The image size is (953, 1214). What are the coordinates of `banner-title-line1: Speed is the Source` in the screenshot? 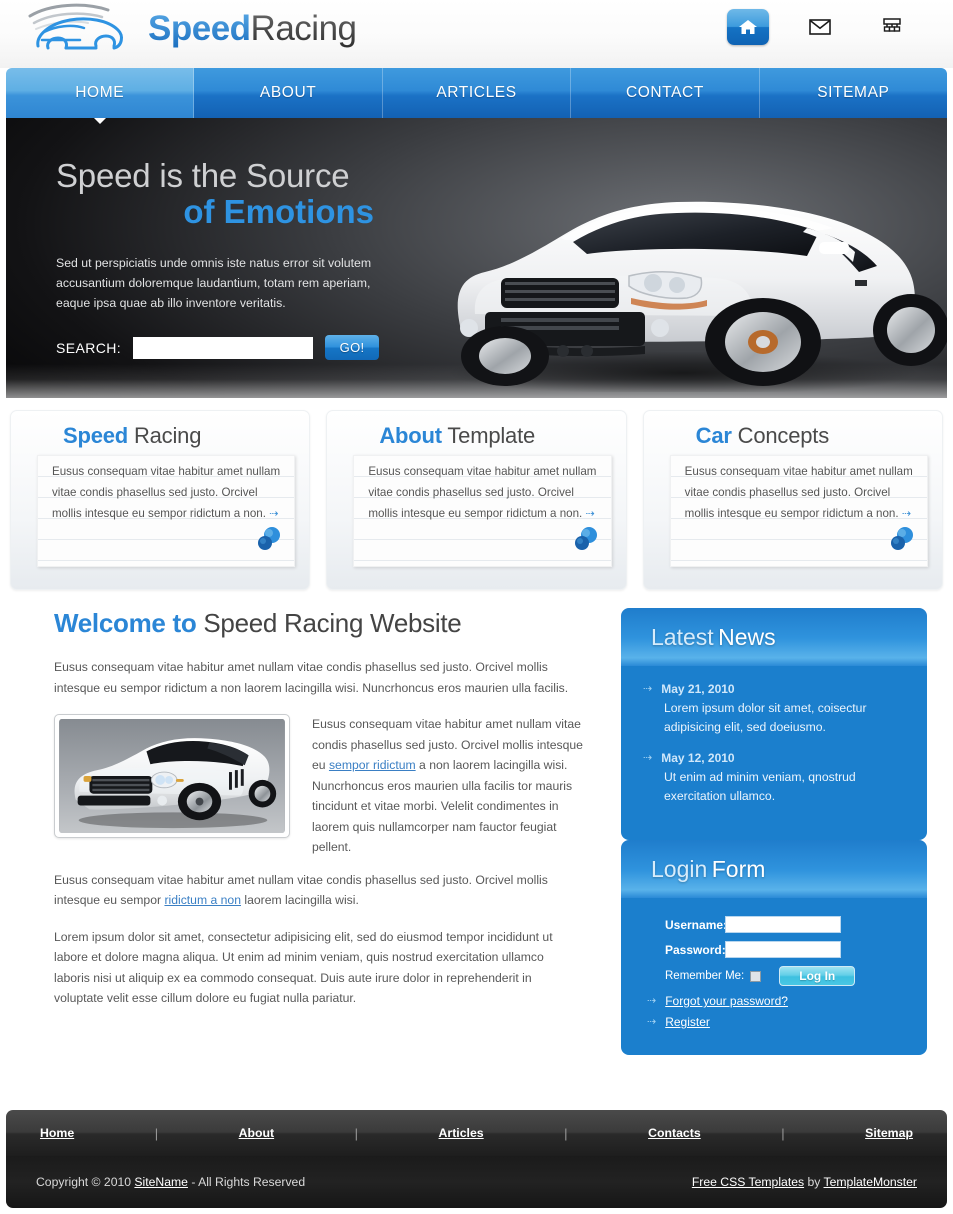 It's located at (203, 175).